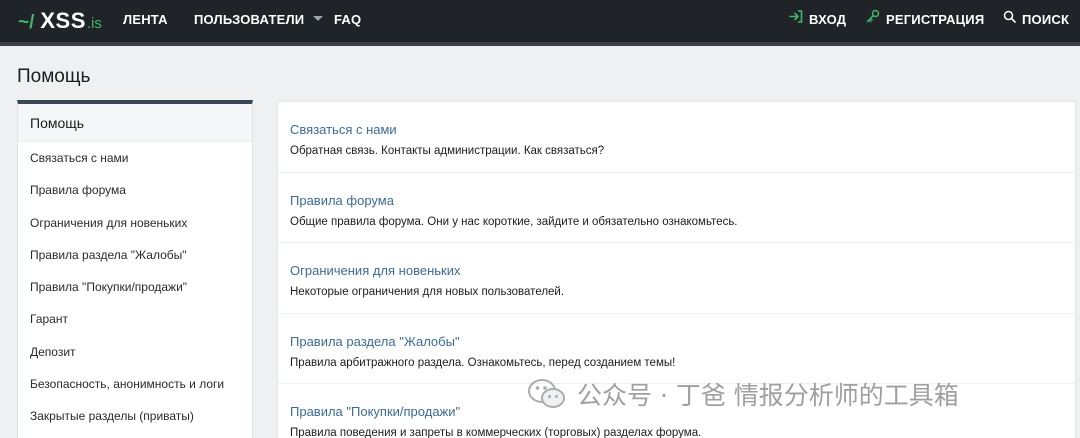 Image resolution: width=1080 pixels, height=438 pixels. Describe the element at coordinates (375, 411) in the screenshot. I see `entry-title-link: Правила "Покупки/продажи"` at that location.